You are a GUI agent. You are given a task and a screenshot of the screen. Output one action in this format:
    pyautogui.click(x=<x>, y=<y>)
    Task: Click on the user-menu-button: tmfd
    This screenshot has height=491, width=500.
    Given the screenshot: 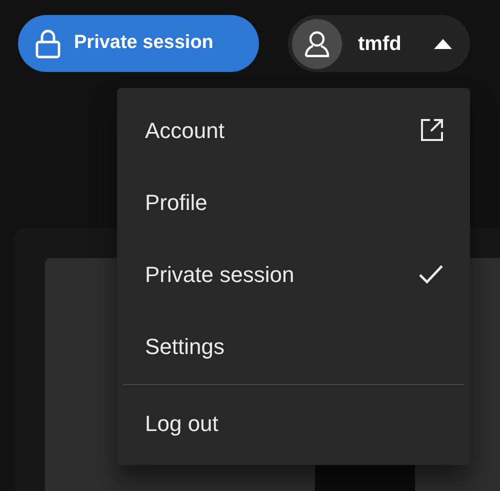 What is the action you would take?
    pyautogui.click(x=379, y=43)
    